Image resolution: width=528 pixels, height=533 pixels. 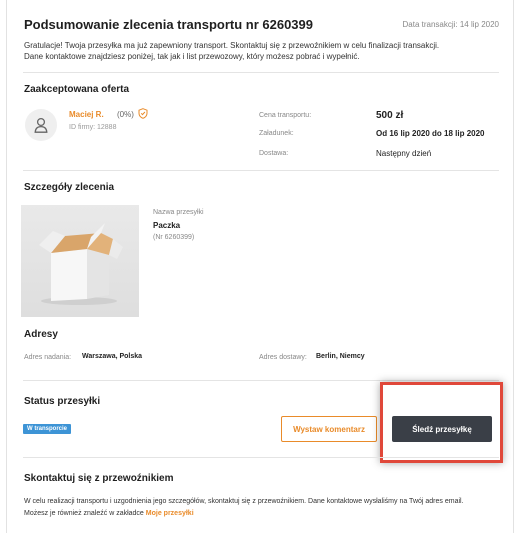 I want to click on shipment-status-heading: Status przesyłki, so click(x=62, y=401).